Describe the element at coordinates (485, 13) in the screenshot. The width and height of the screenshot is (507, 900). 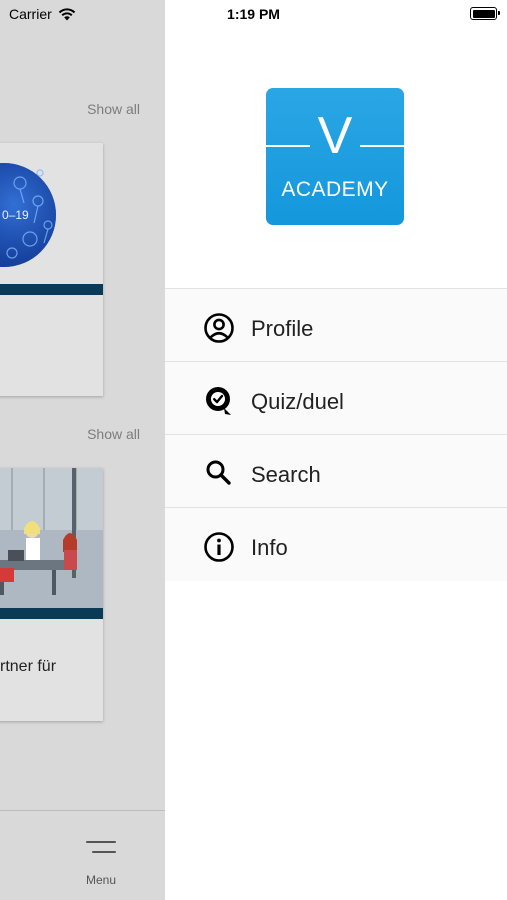
I see `battery-icon` at that location.